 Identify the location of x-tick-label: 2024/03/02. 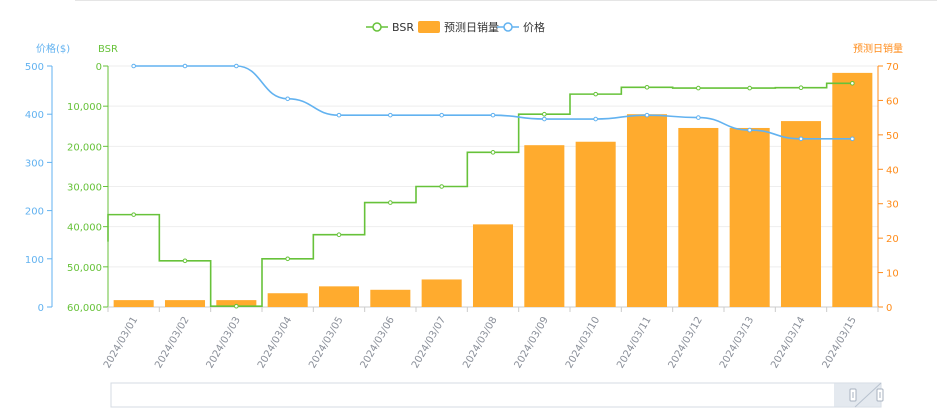
(172, 342).